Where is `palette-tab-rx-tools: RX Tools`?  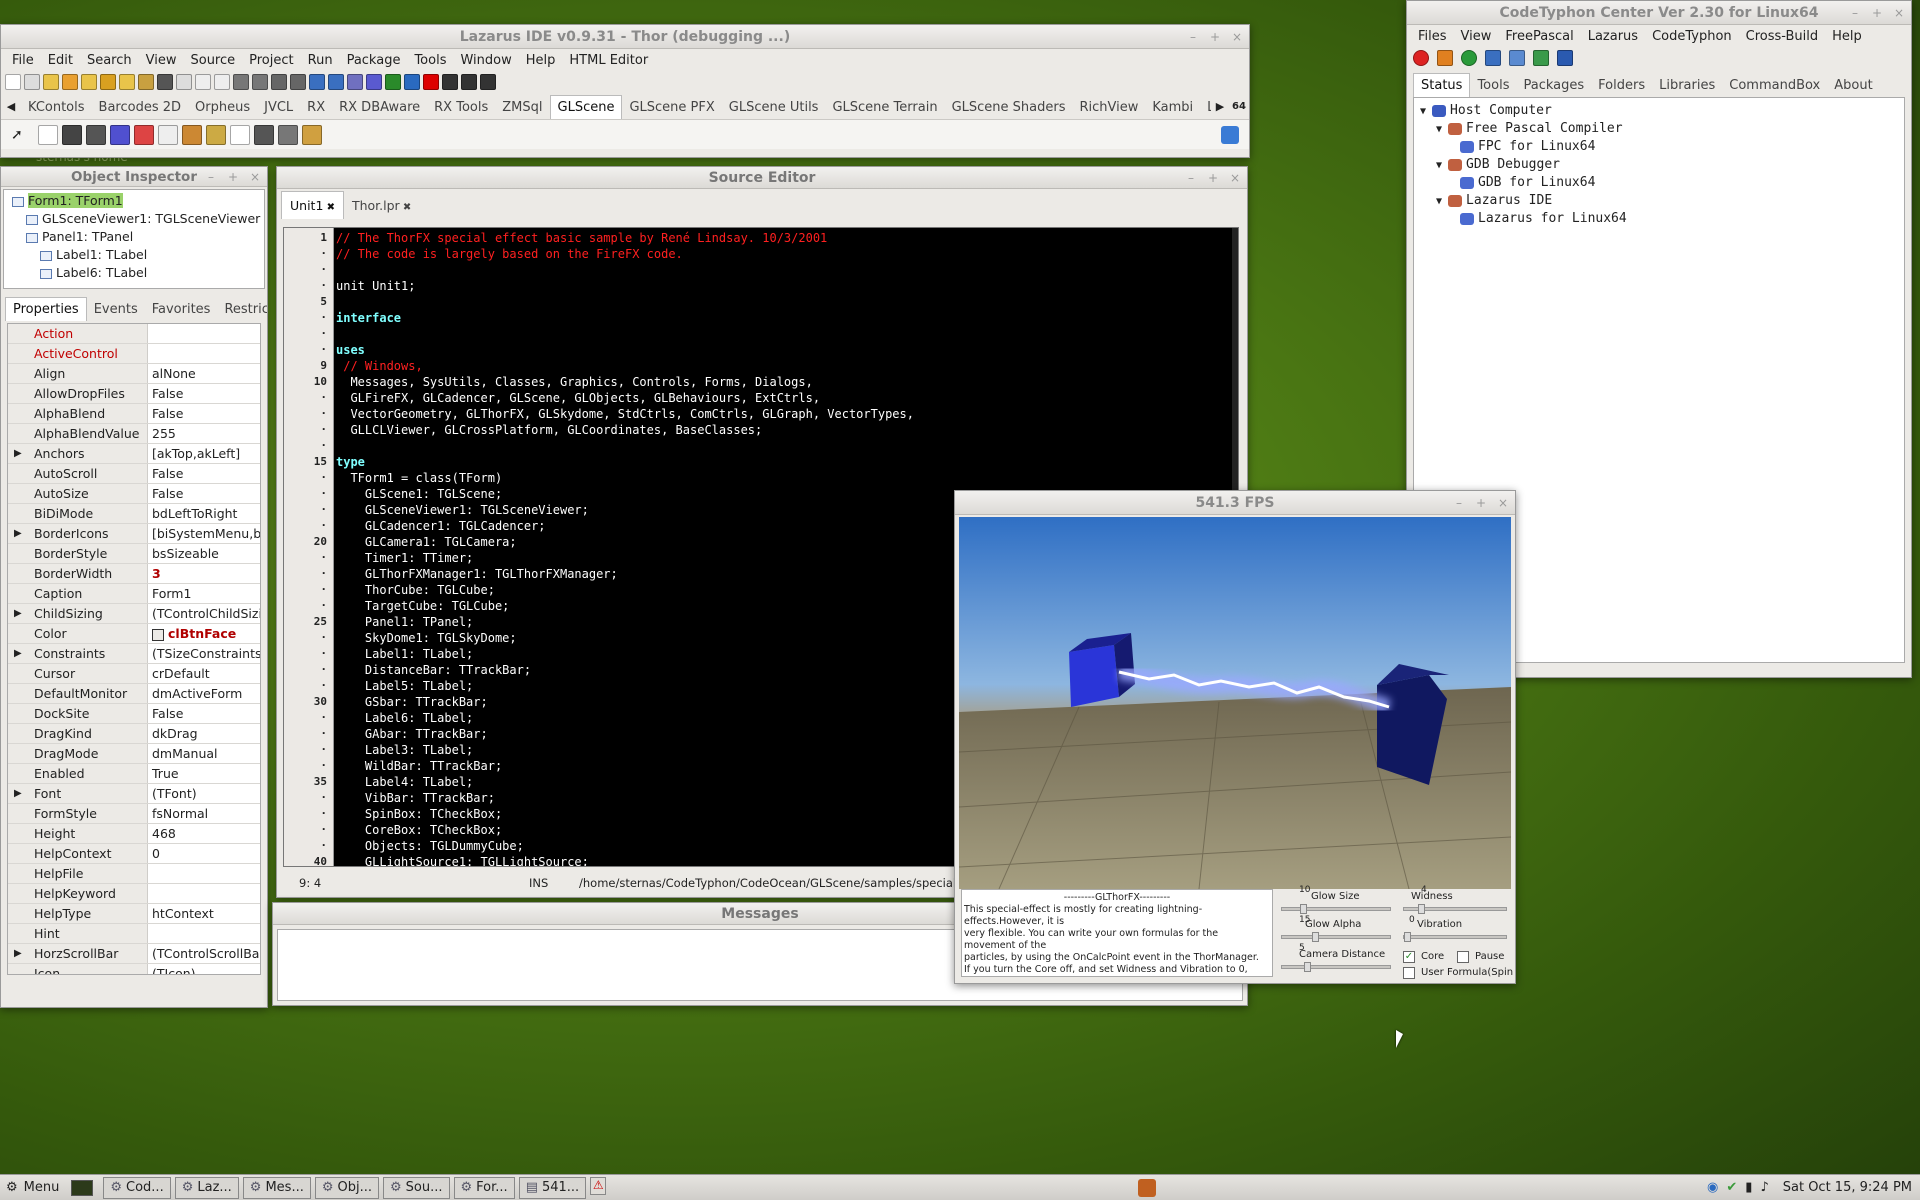
palette-tab-rx-tools: RX Tools is located at coordinates (461, 107).